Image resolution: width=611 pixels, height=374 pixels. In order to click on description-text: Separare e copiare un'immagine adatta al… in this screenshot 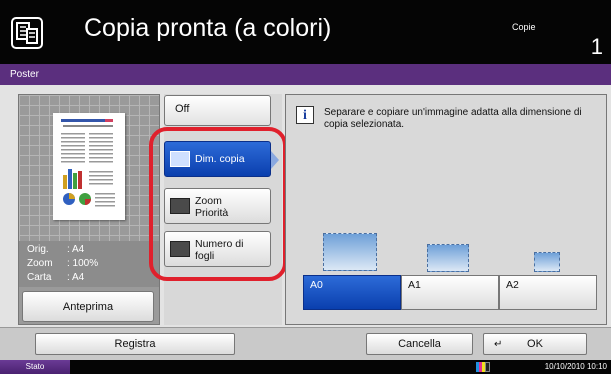, I will do `click(453, 118)`.